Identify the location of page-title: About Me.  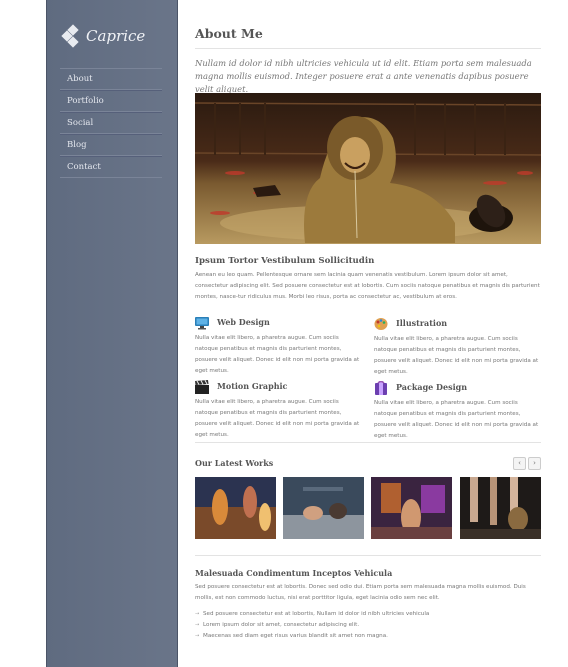
(229, 33).